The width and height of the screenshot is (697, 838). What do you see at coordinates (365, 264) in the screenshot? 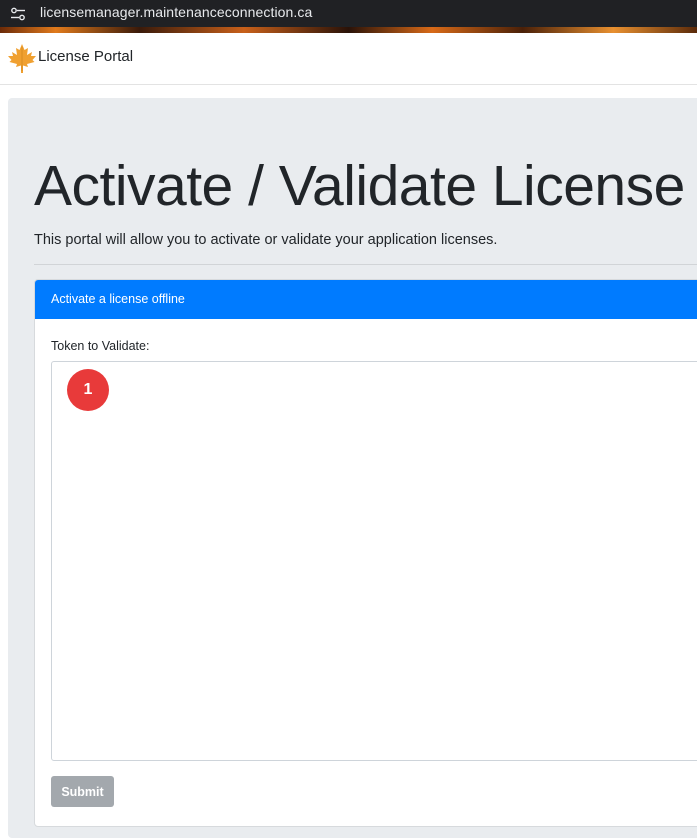
I see `divider` at bounding box center [365, 264].